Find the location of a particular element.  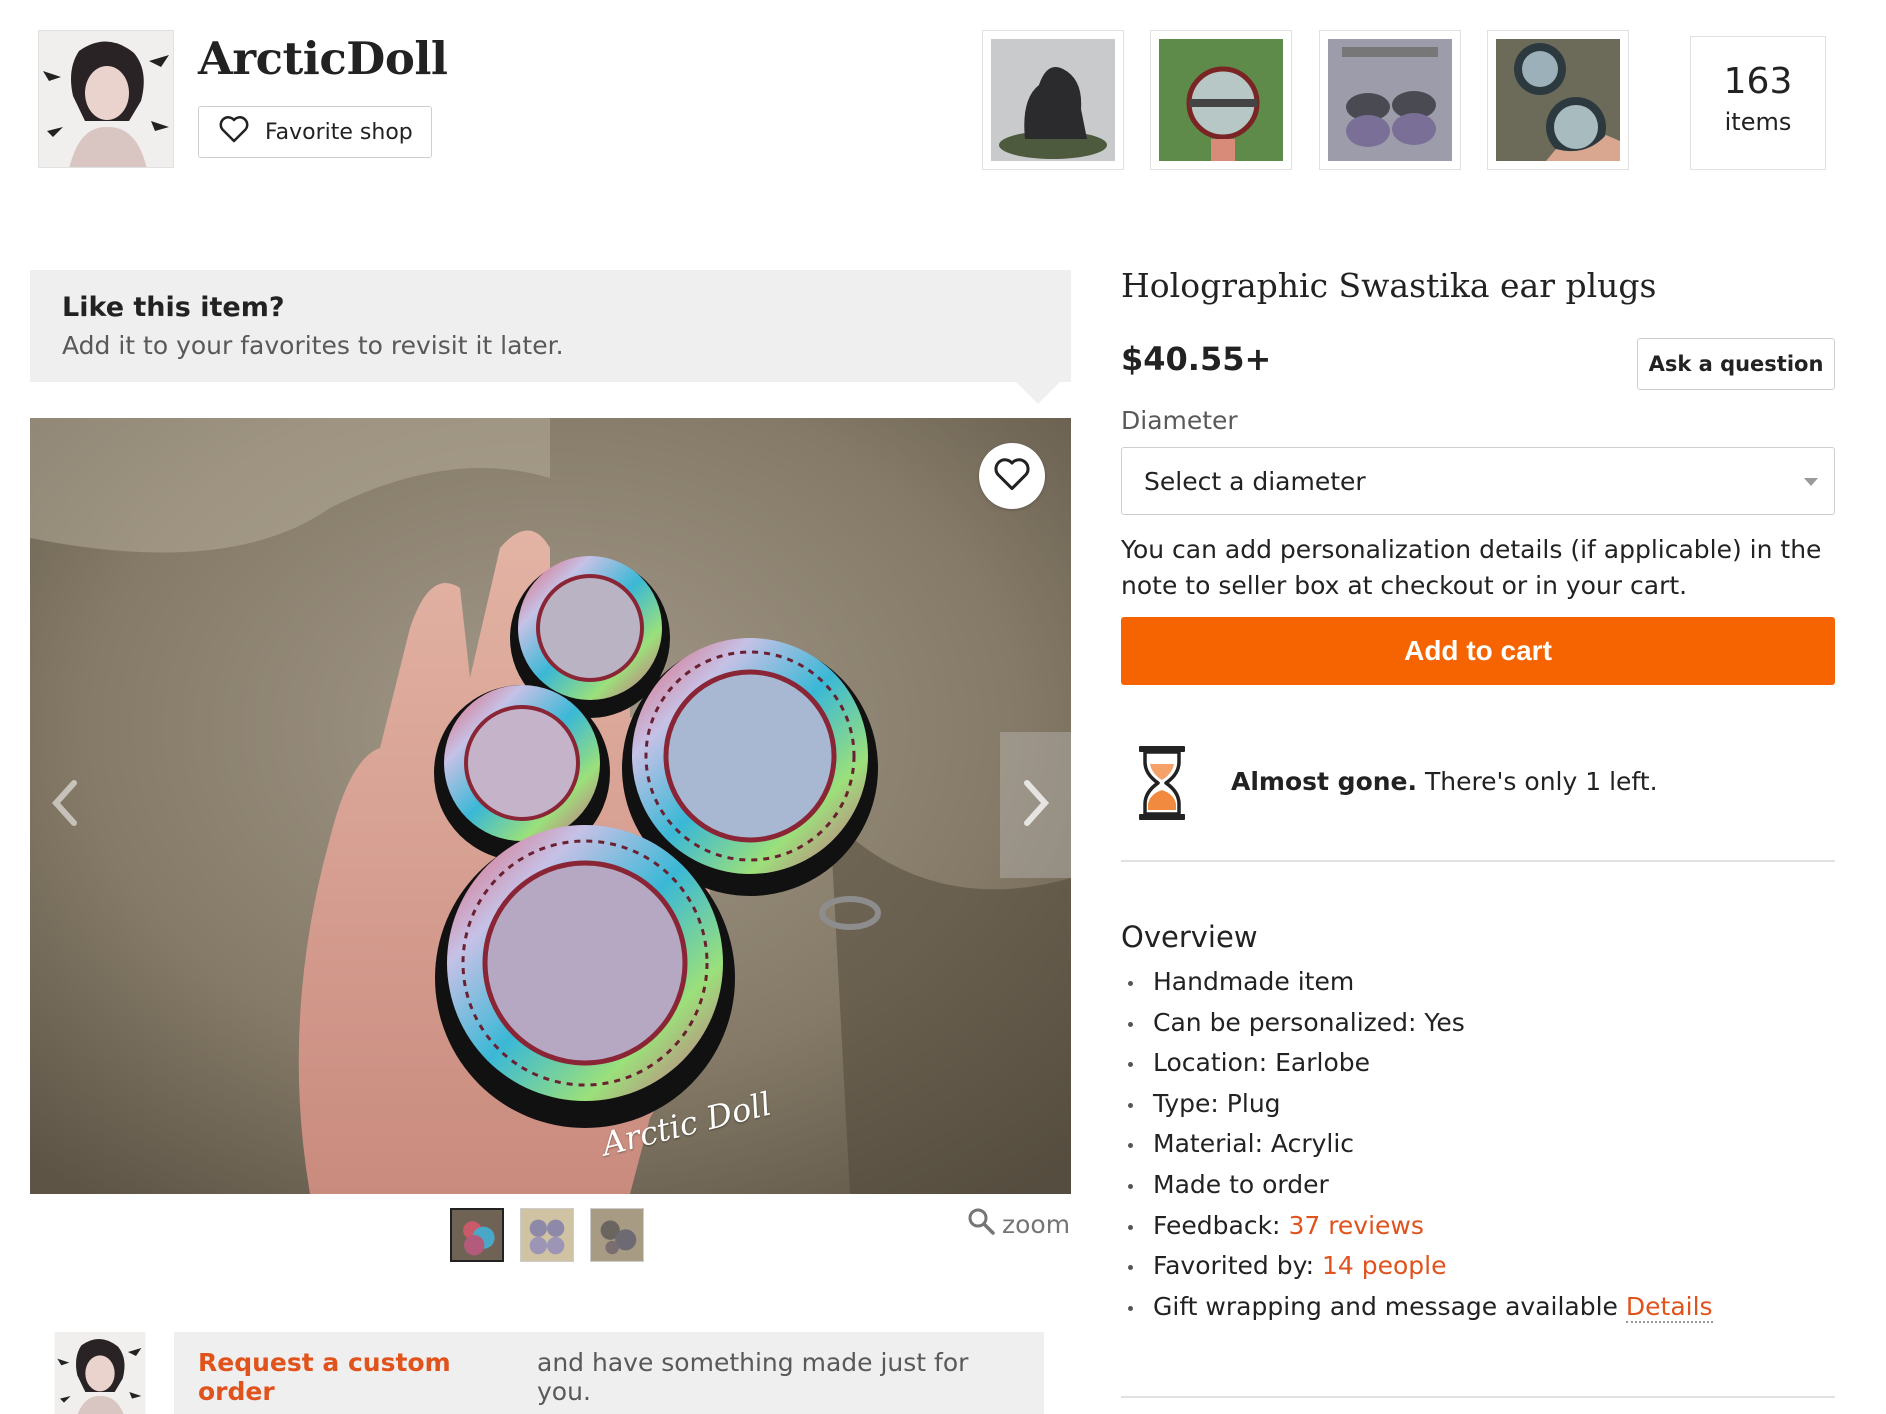

previous-image-button is located at coordinates (65, 805).